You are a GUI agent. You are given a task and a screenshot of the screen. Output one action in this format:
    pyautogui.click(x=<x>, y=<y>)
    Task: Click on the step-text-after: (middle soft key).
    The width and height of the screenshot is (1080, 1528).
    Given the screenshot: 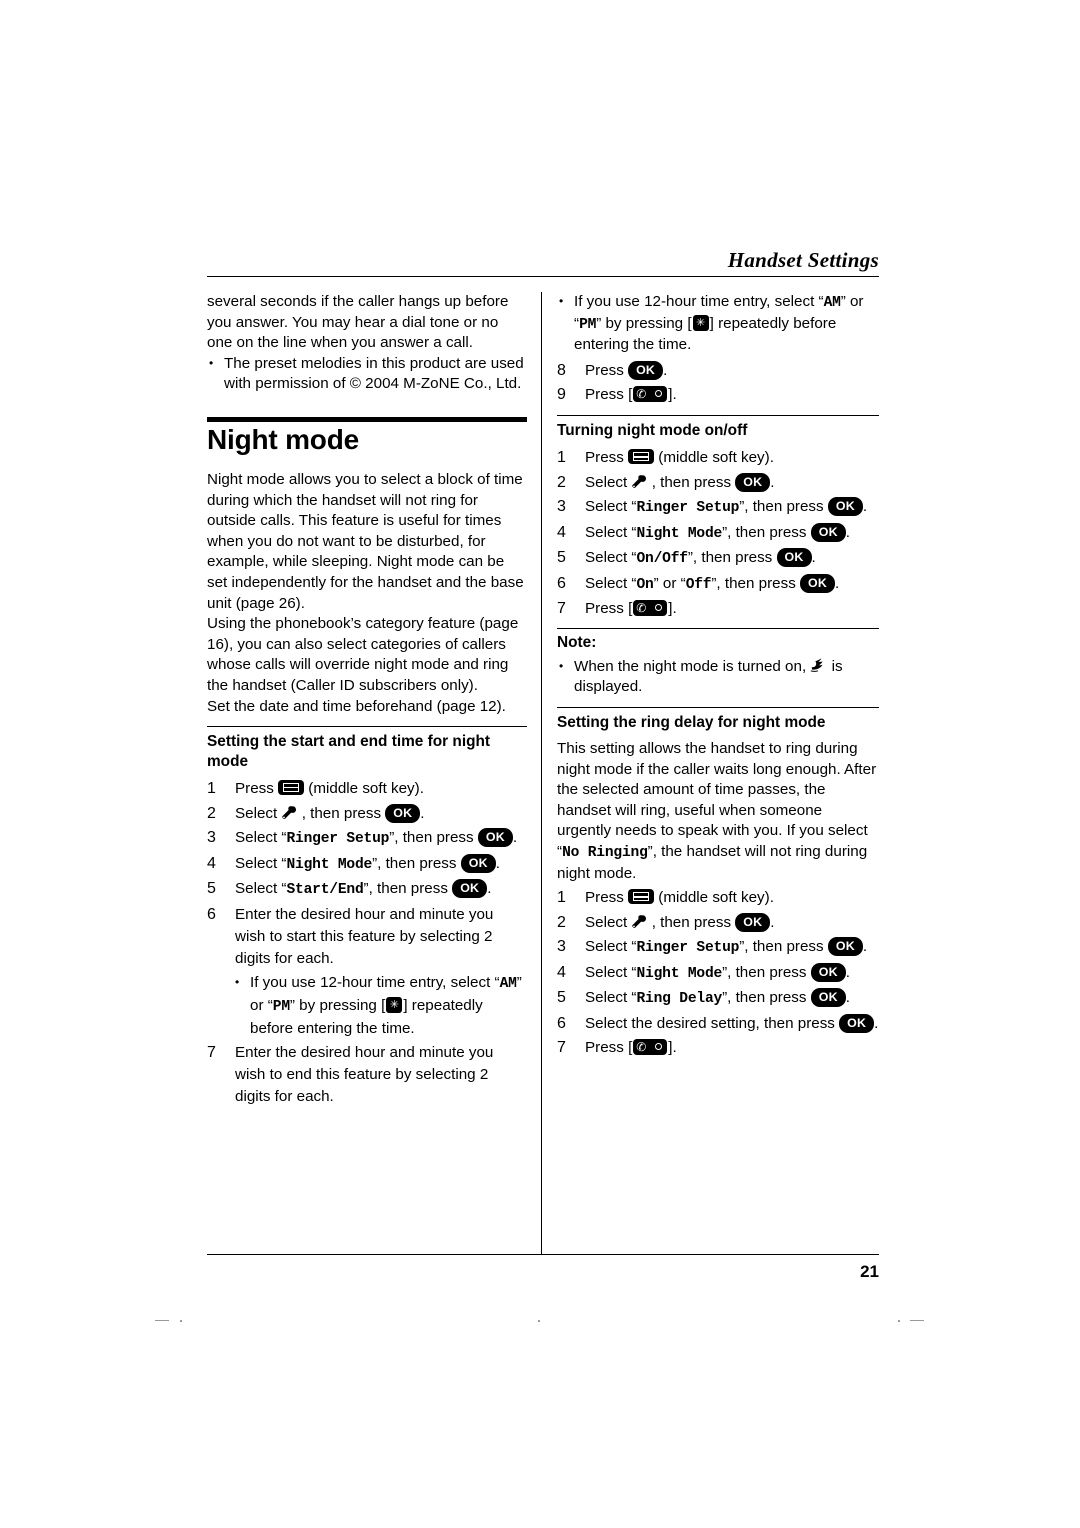 What is the action you would take?
    pyautogui.click(x=716, y=898)
    